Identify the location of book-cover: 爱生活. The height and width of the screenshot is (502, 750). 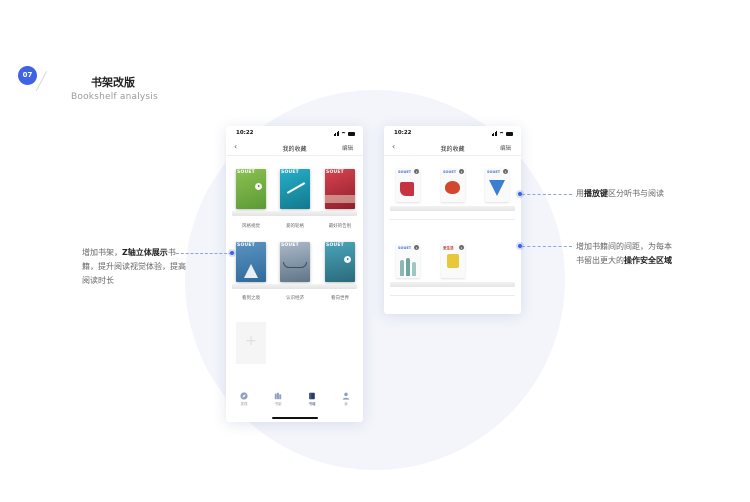
(453, 261).